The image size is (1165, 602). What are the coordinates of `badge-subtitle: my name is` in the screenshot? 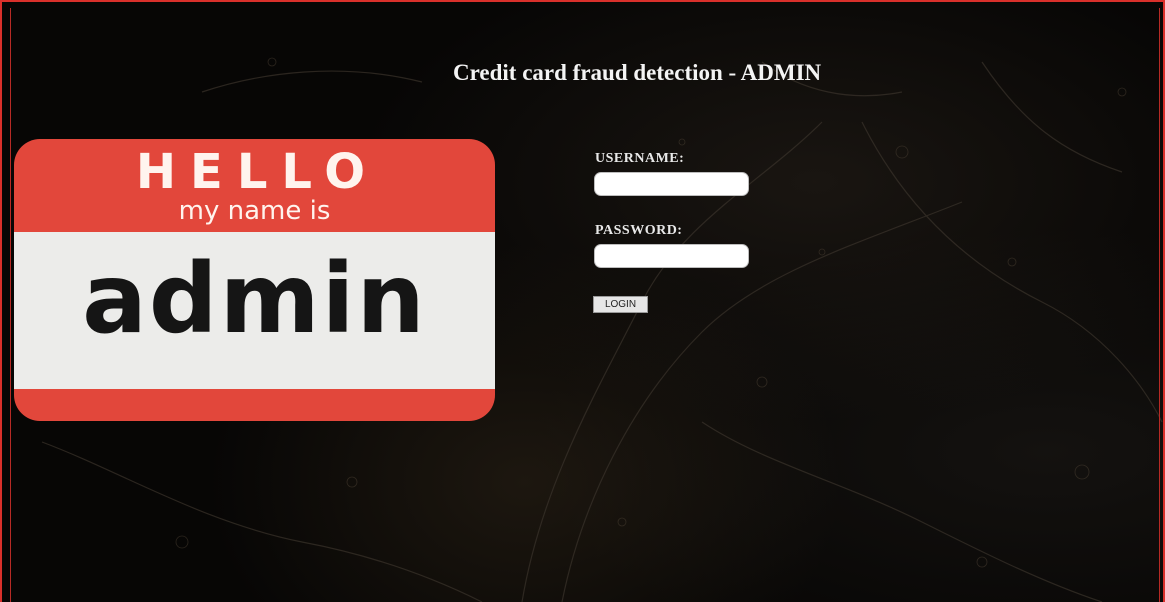 It's located at (254, 211).